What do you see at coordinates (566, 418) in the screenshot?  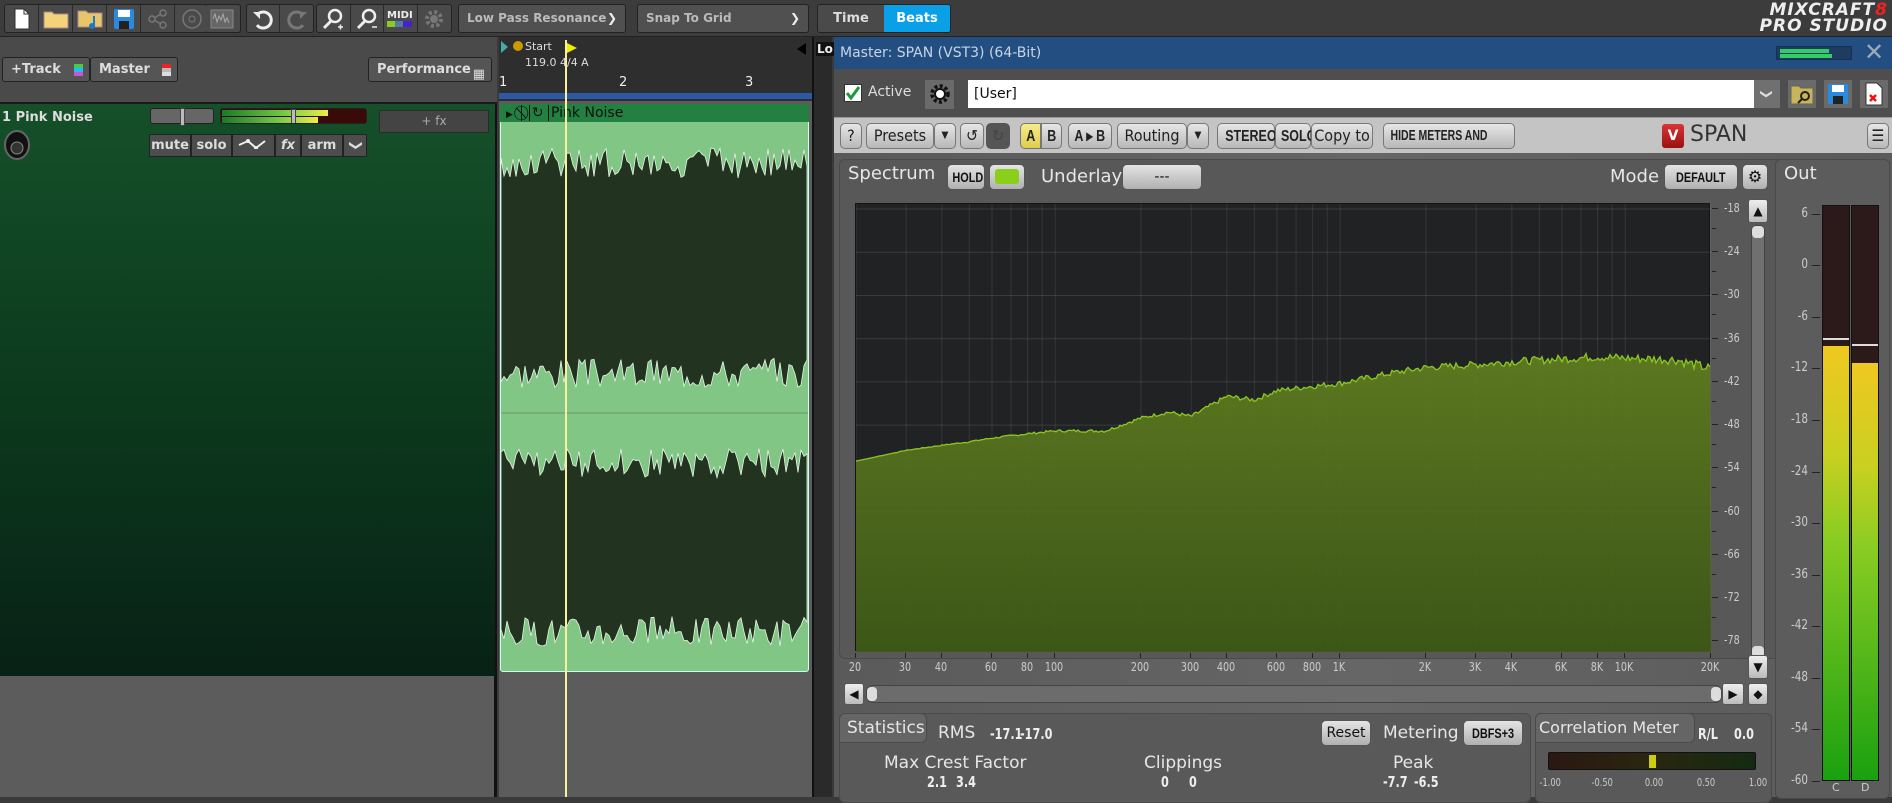 I see `playhead-line` at bounding box center [566, 418].